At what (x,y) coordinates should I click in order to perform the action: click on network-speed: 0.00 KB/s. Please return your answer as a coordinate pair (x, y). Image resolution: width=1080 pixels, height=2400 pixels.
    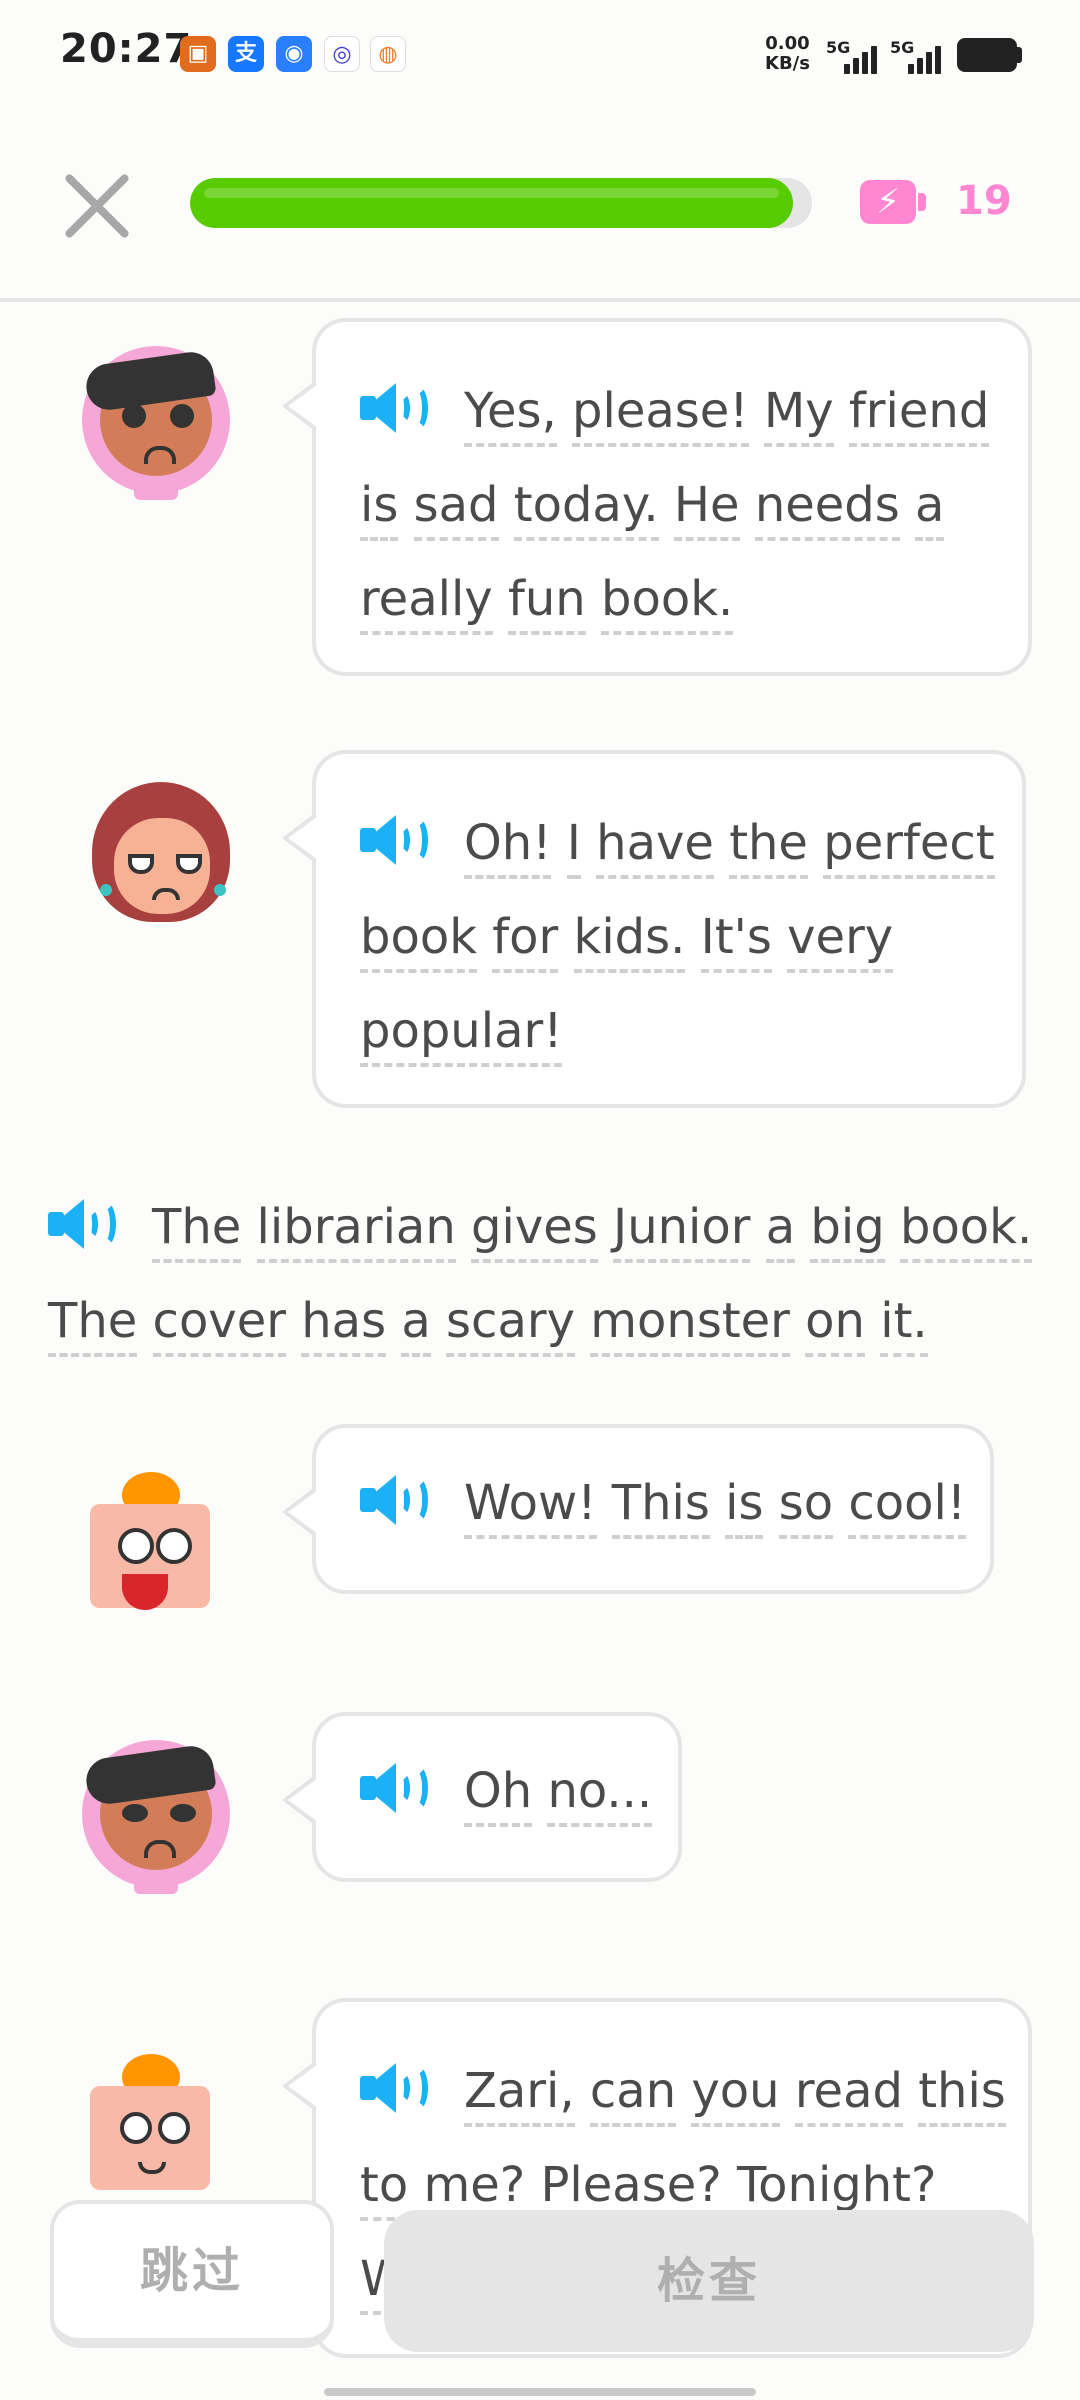
    Looking at the image, I should click on (787, 54).